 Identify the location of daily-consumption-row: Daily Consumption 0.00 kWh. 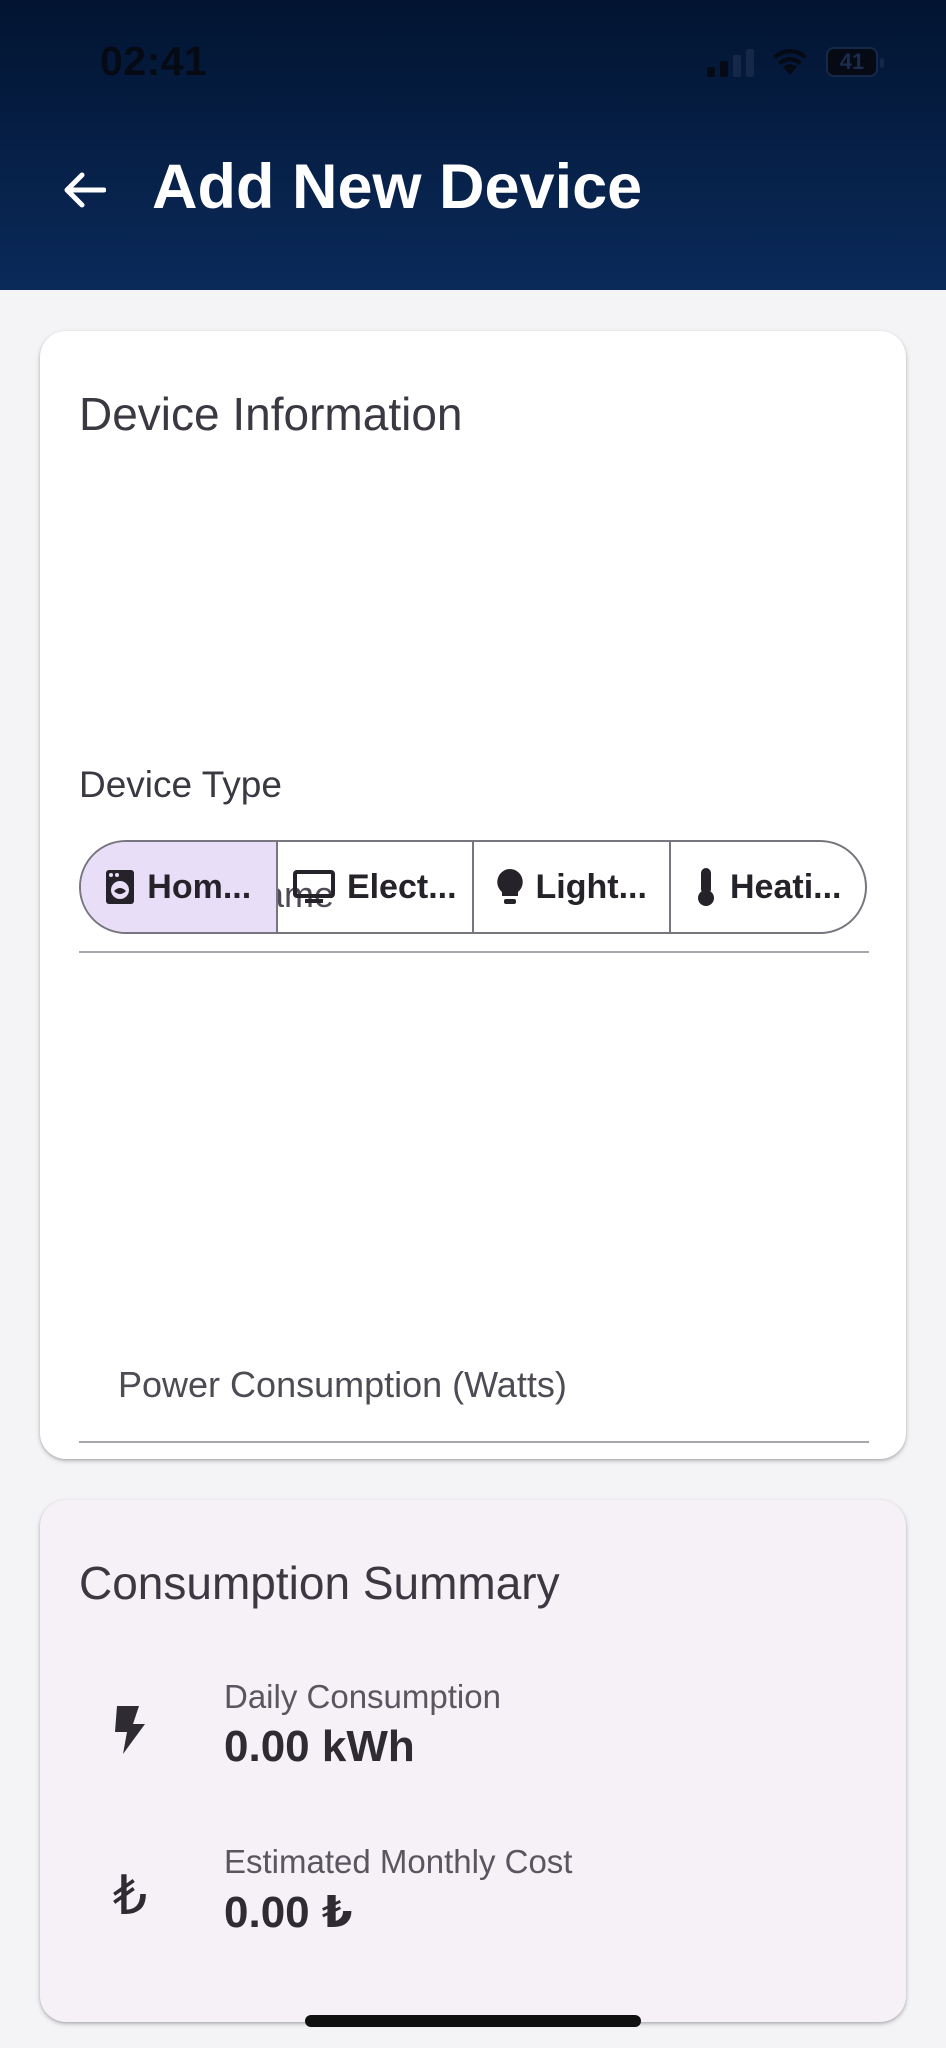
(473, 1730).